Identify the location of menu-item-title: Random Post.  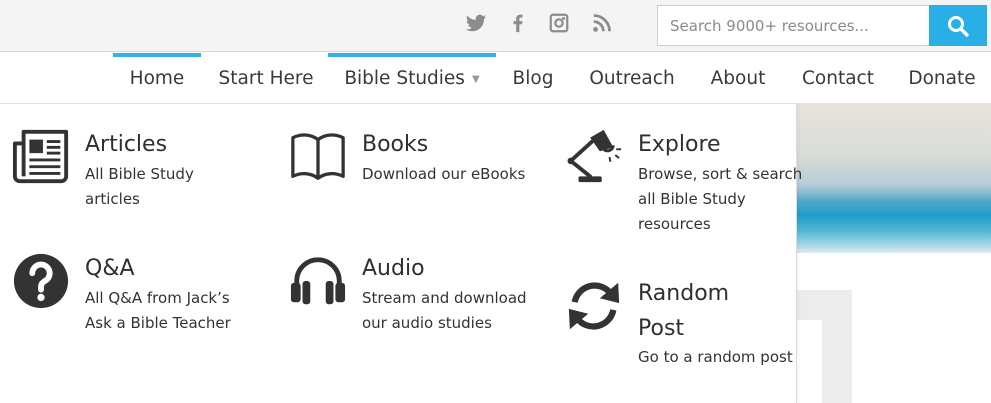
(684, 311).